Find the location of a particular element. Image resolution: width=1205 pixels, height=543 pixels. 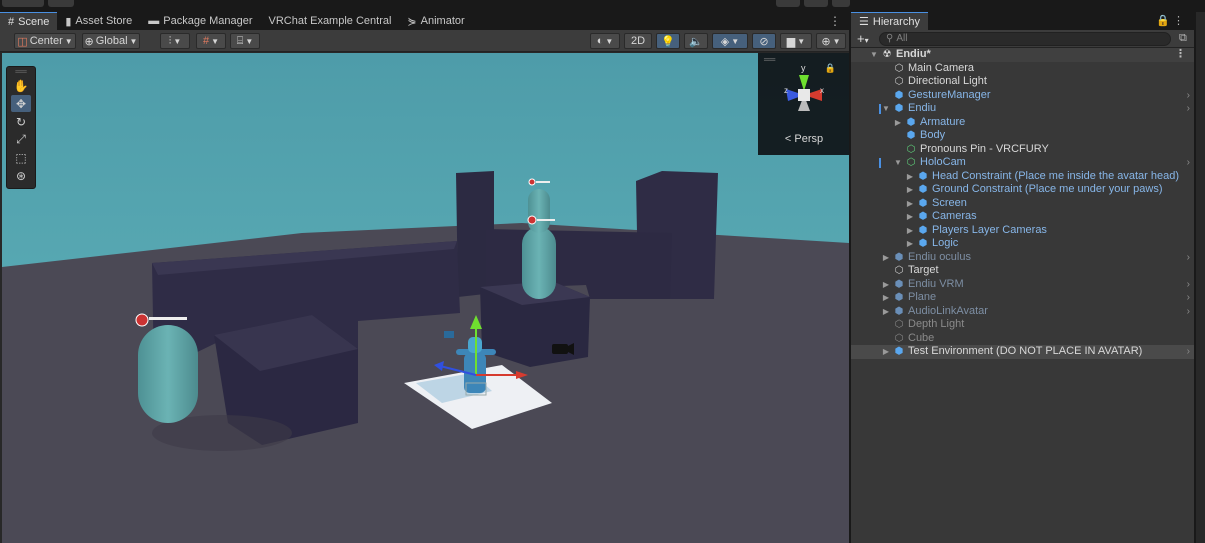

scene-visibility-icon: ⧉ is located at coordinates (1183, 38).